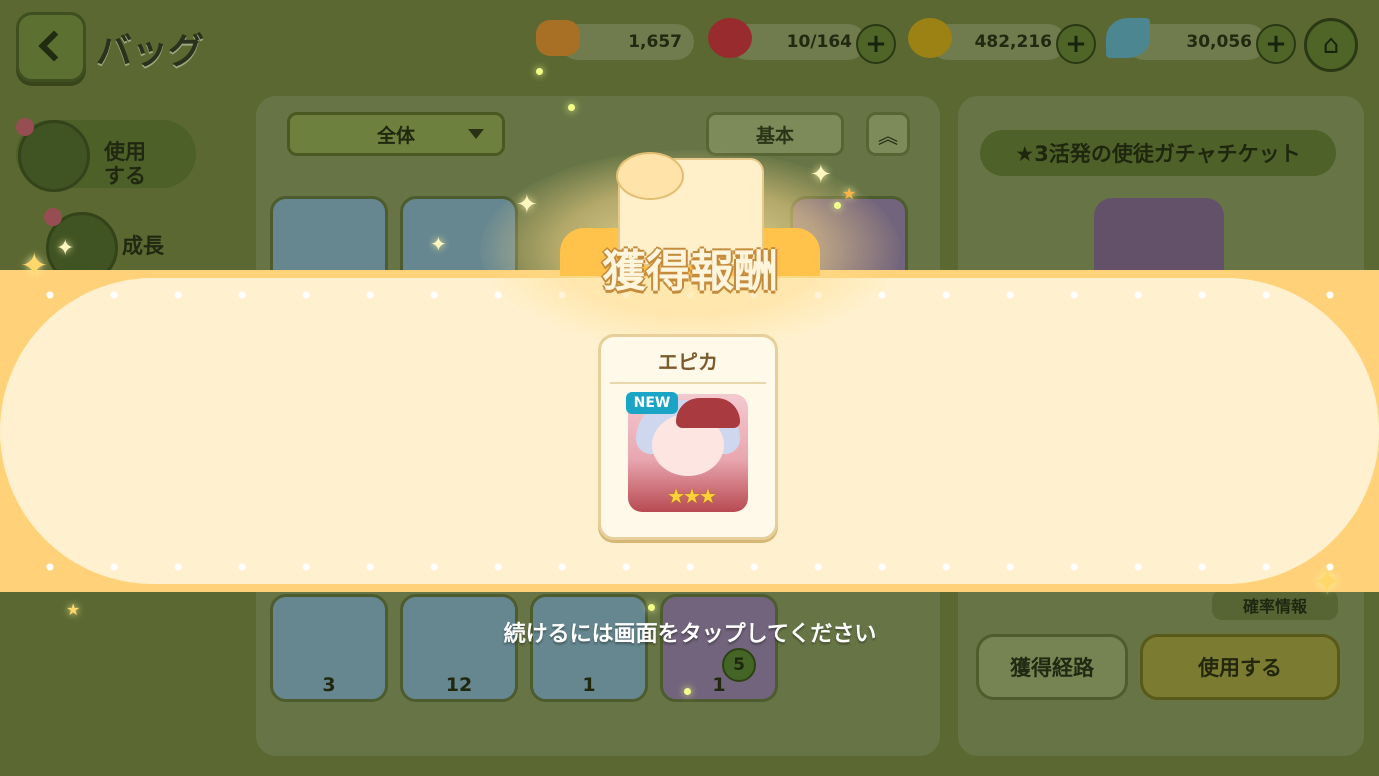  What do you see at coordinates (690, 634) in the screenshot?
I see `continue-hint: 続けるには画面をタップしてください` at bounding box center [690, 634].